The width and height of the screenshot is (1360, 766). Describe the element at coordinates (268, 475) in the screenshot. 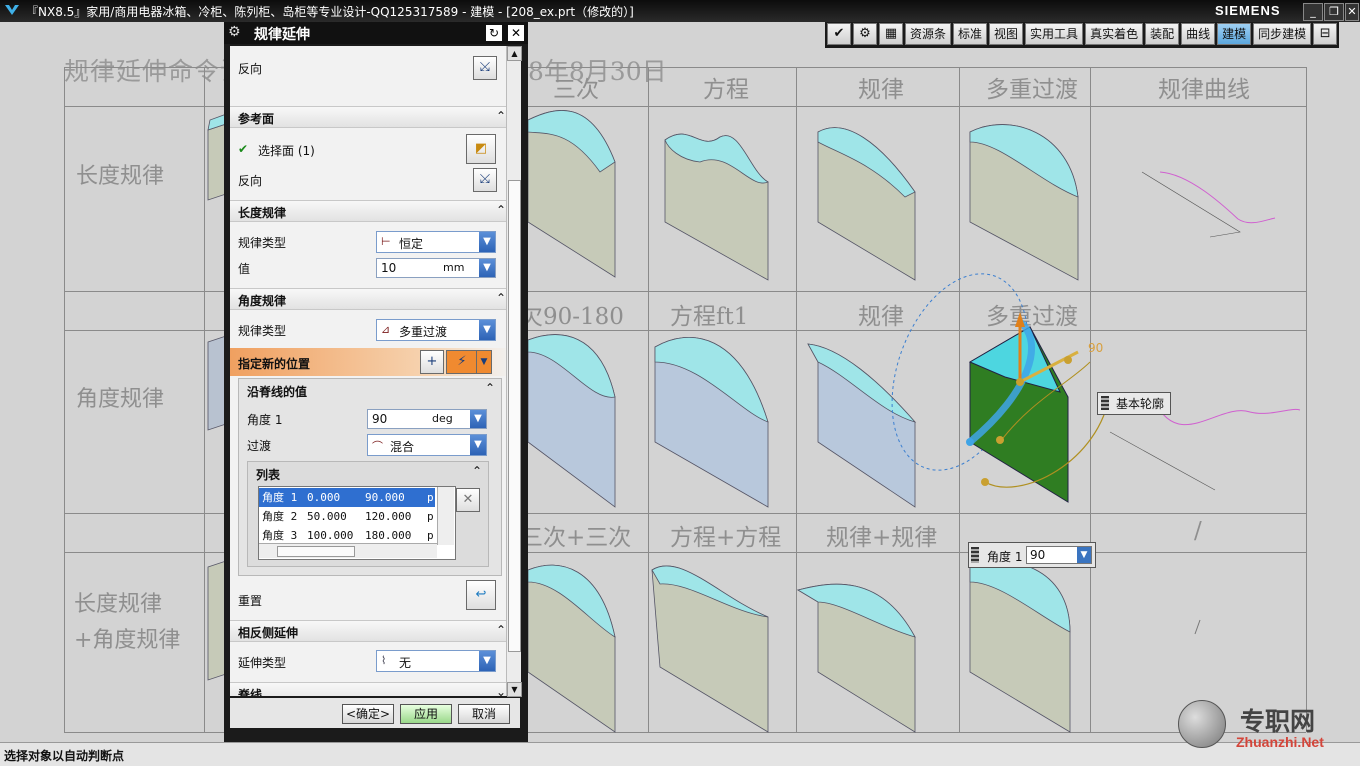

I see `list-title: 列表` at that location.